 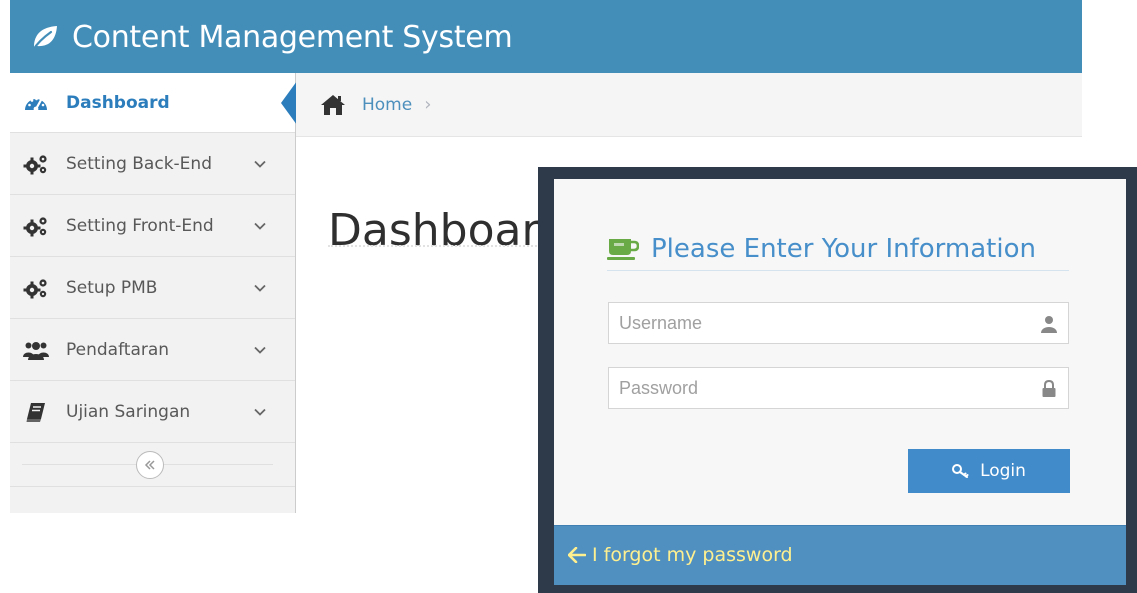 I want to click on forgot-password-link: I forgot my password, so click(x=680, y=555).